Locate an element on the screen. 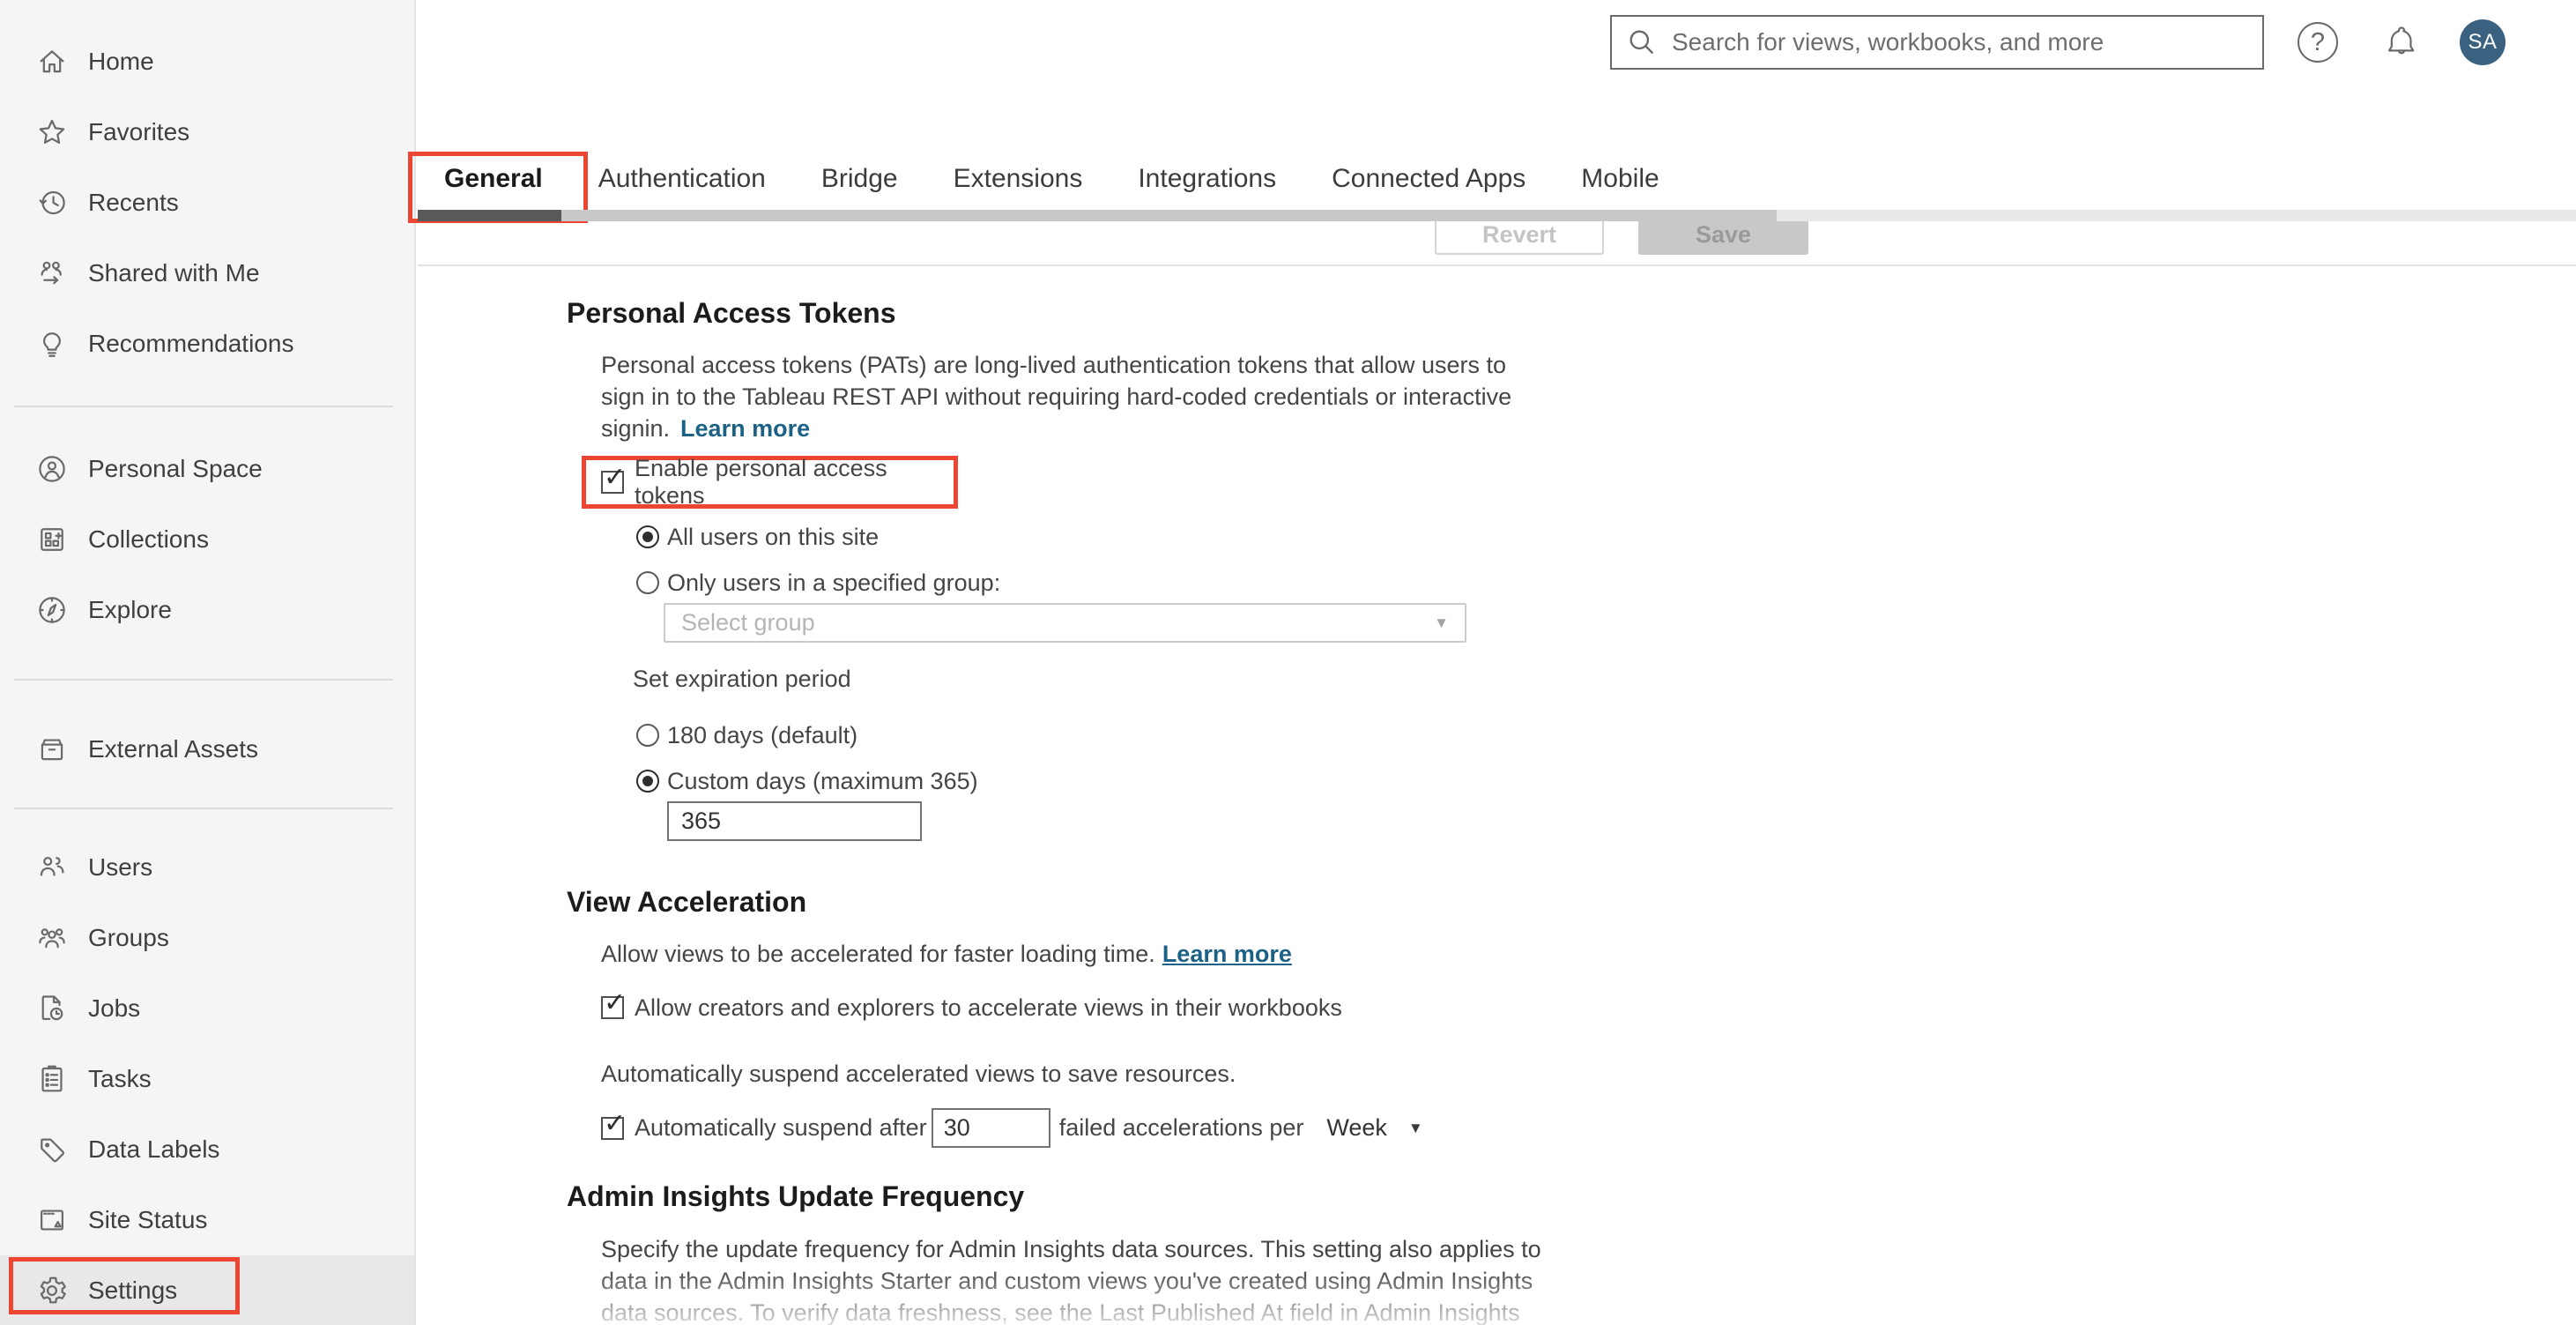 Image resolution: width=2576 pixels, height=1325 pixels. view-accel-section-title: View Acceleration is located at coordinates (687, 902).